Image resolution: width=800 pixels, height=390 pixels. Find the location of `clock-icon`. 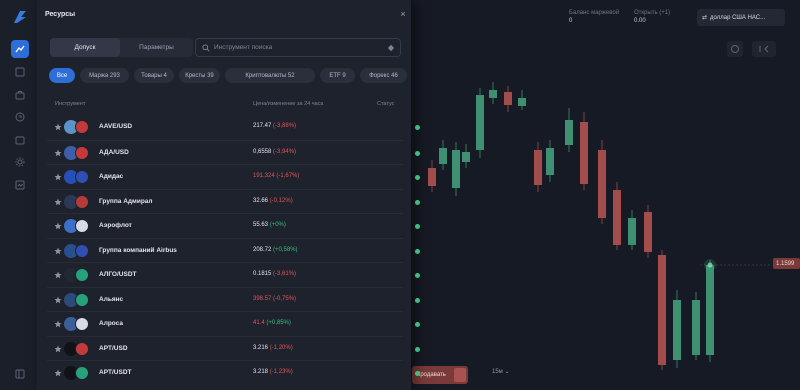

clock-icon is located at coordinates (735, 49).